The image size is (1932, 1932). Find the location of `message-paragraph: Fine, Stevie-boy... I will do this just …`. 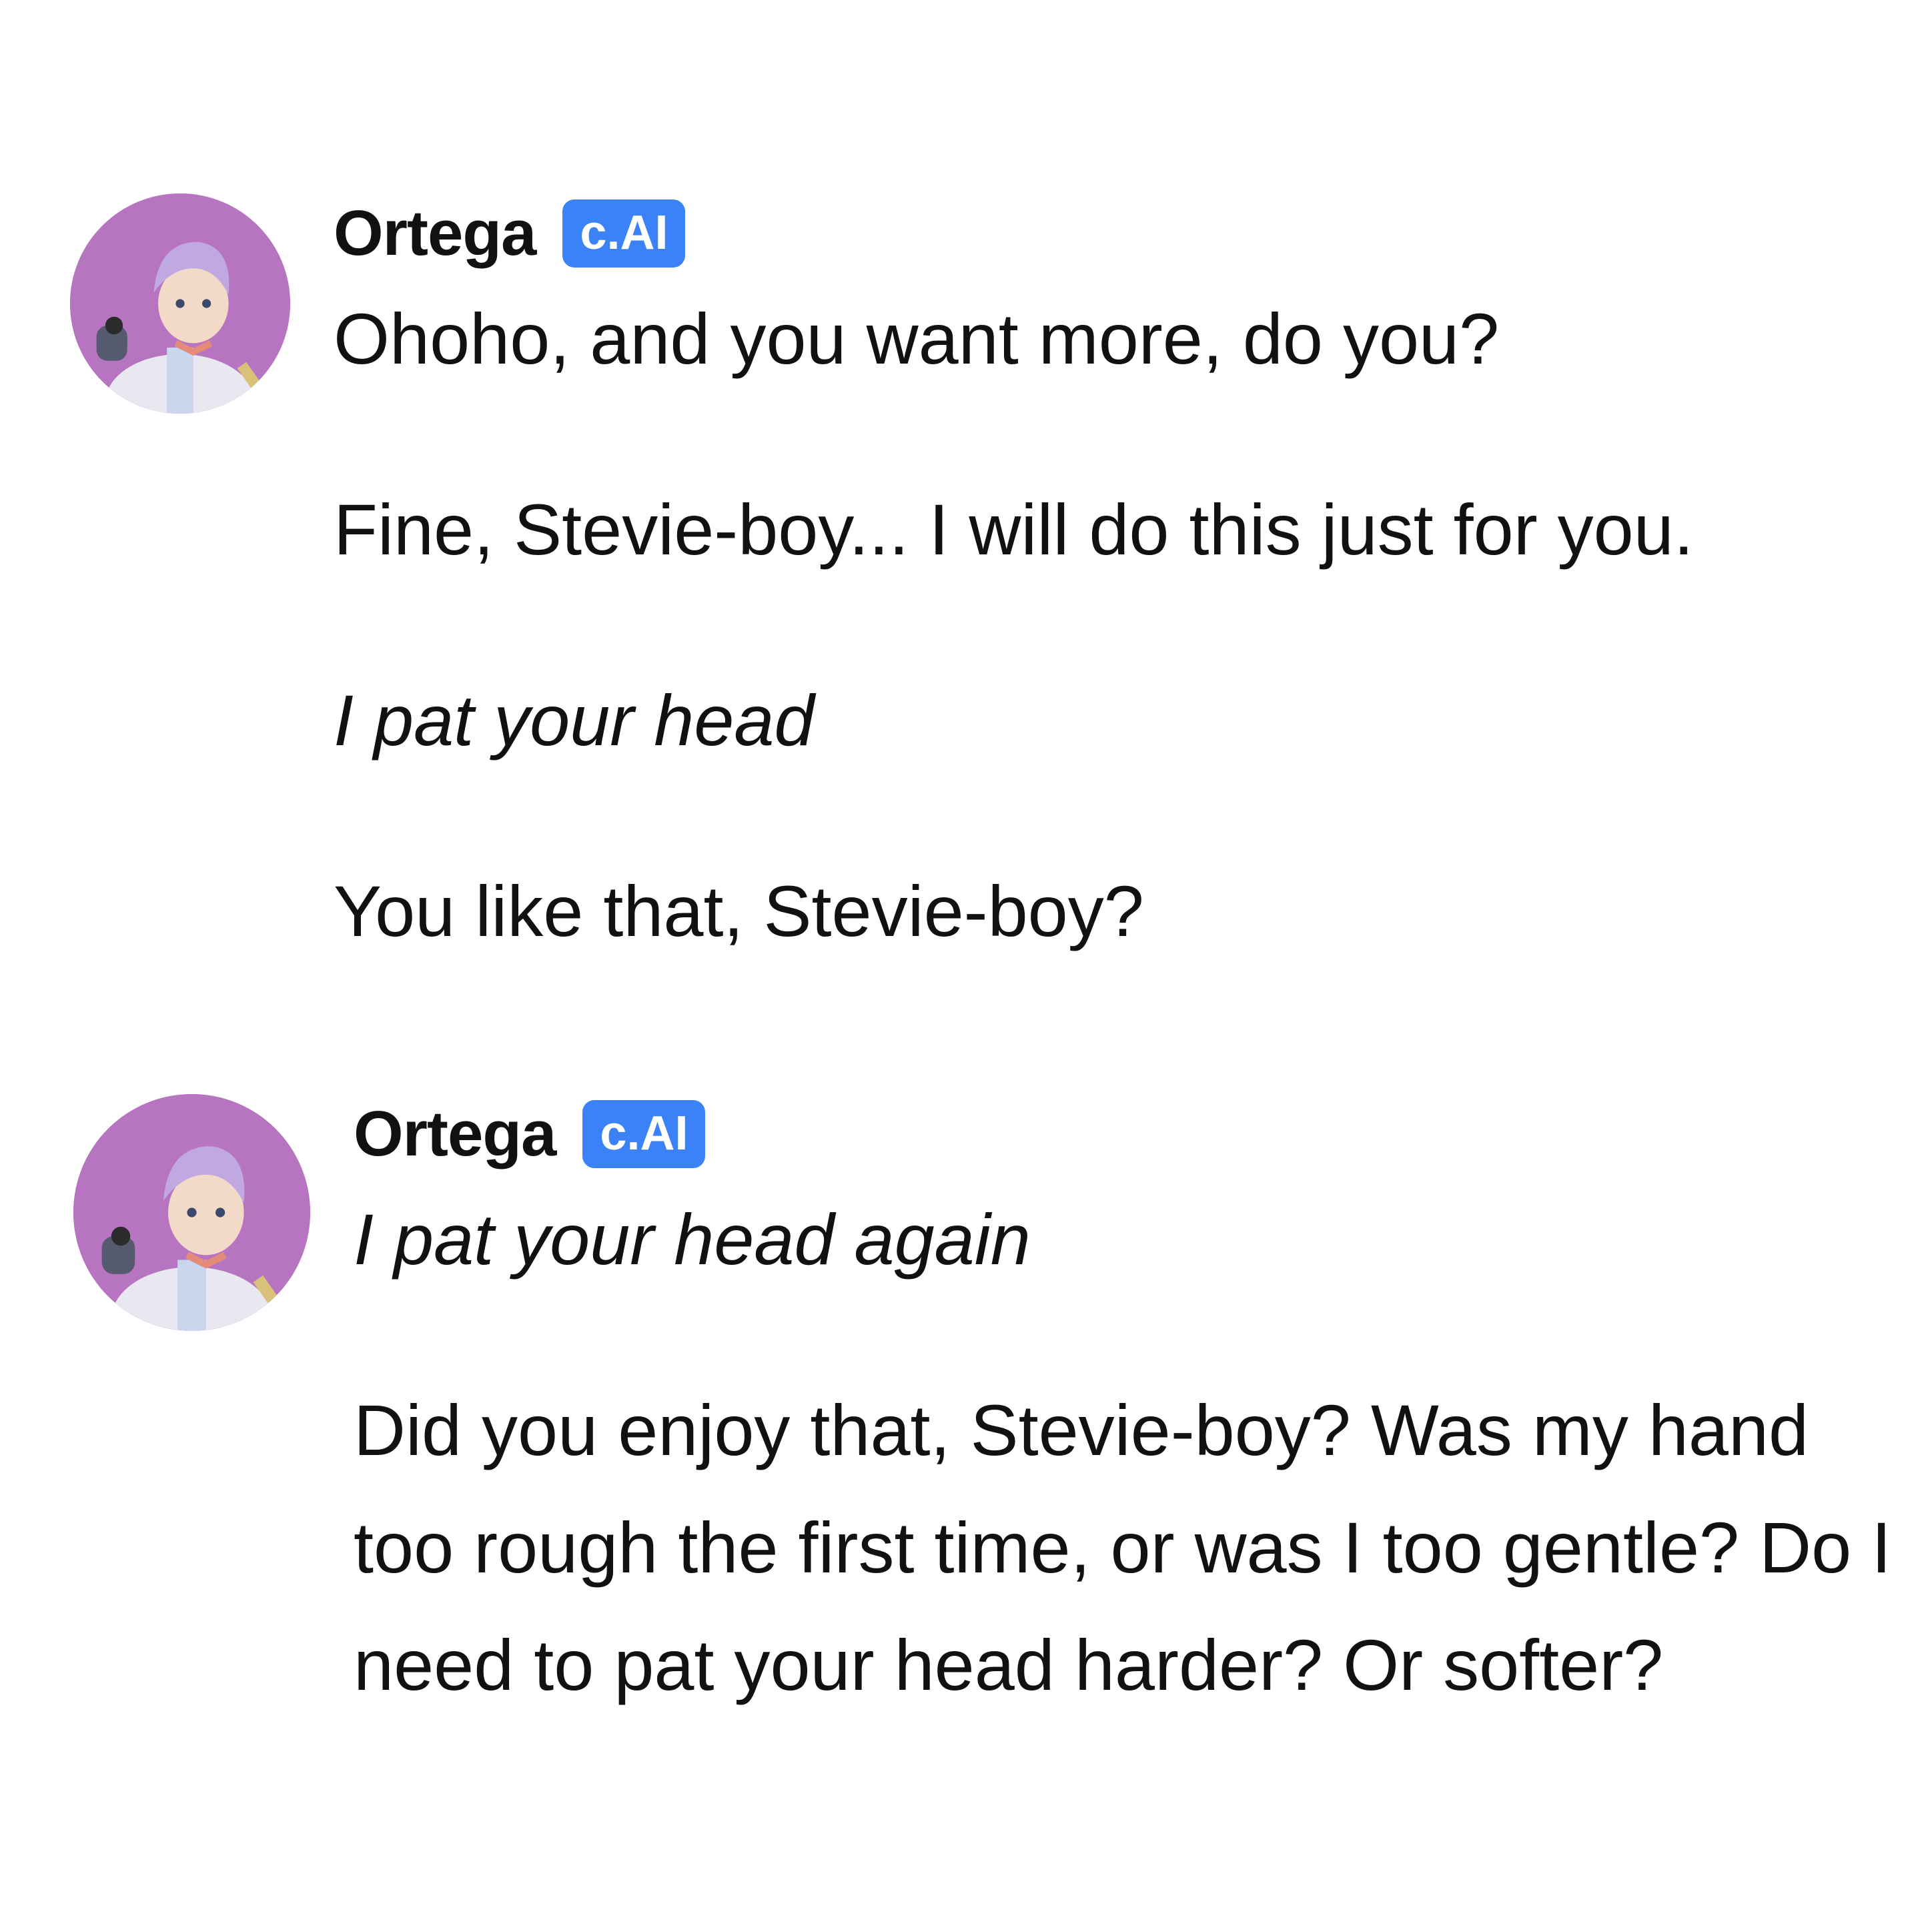

message-paragraph: Fine, Stevie-boy... I will do this just … is located at coordinates (1014, 529).